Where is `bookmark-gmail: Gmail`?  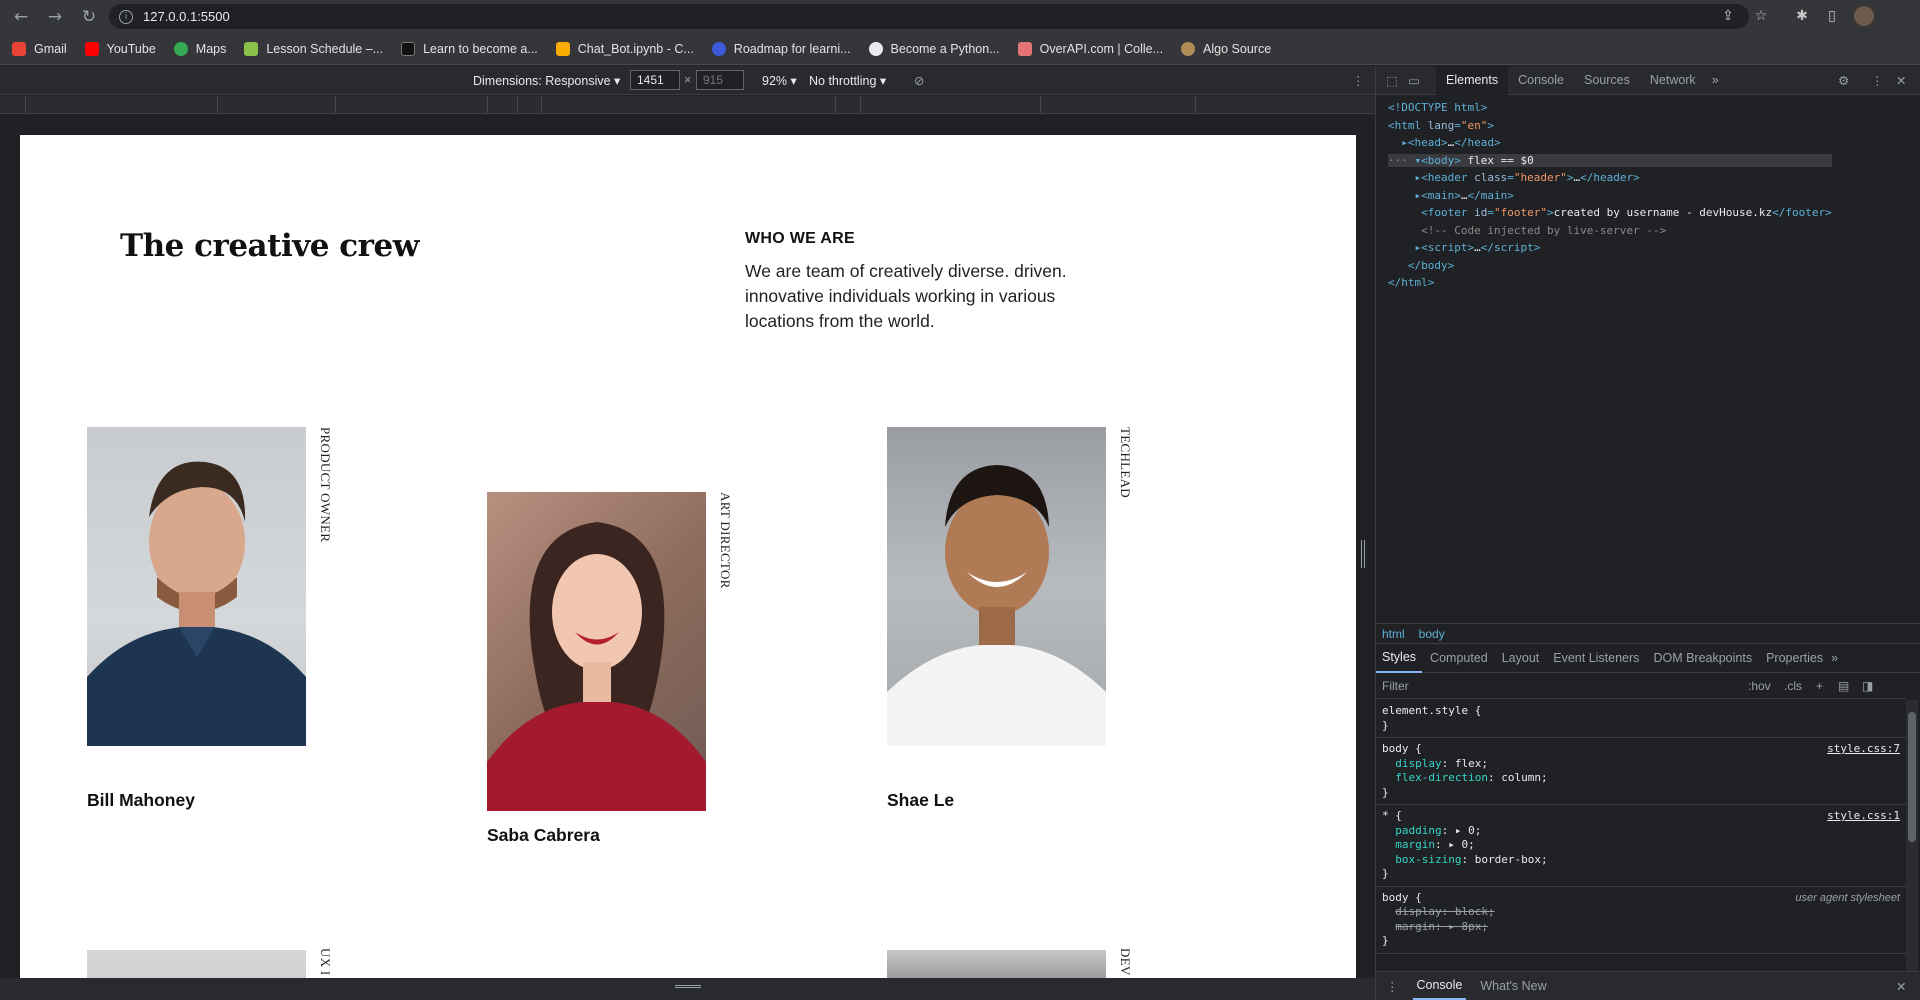
bookmark-gmail: Gmail is located at coordinates (39, 48).